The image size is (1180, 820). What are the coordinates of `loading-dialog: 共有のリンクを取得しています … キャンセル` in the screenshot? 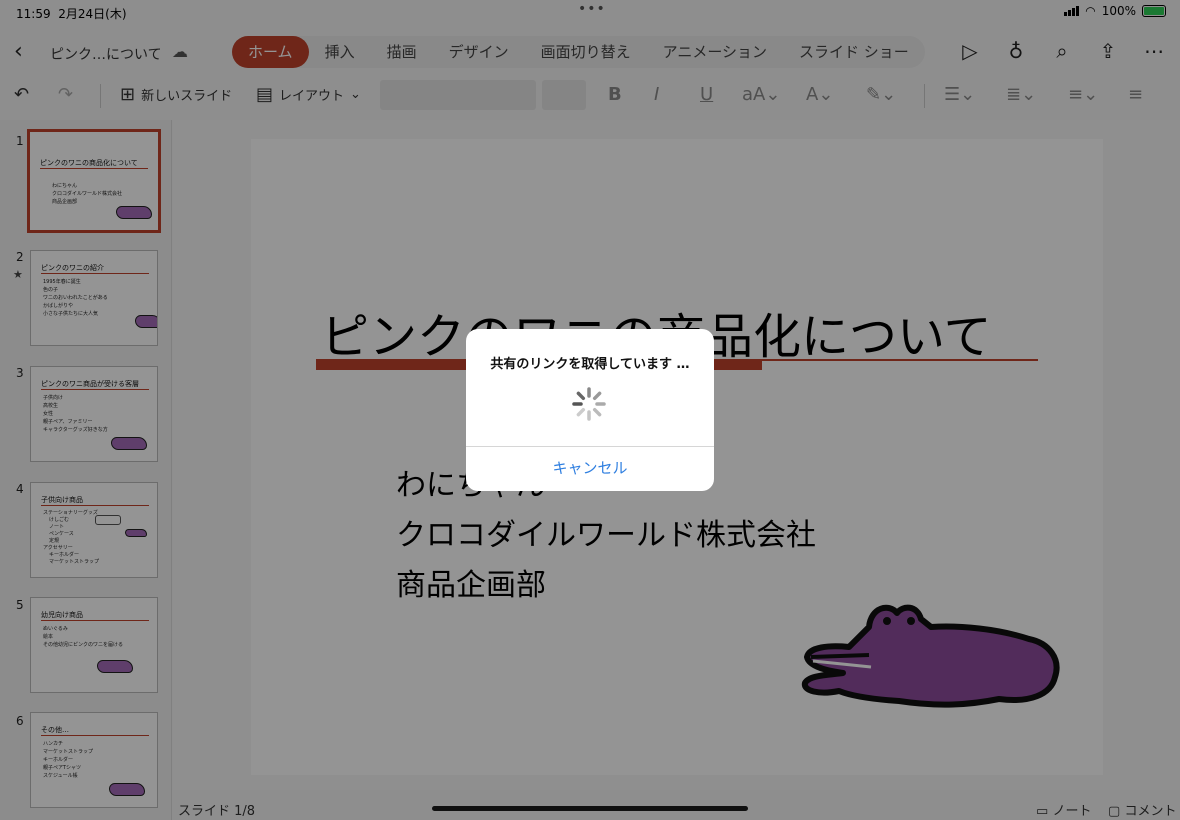 It's located at (590, 410).